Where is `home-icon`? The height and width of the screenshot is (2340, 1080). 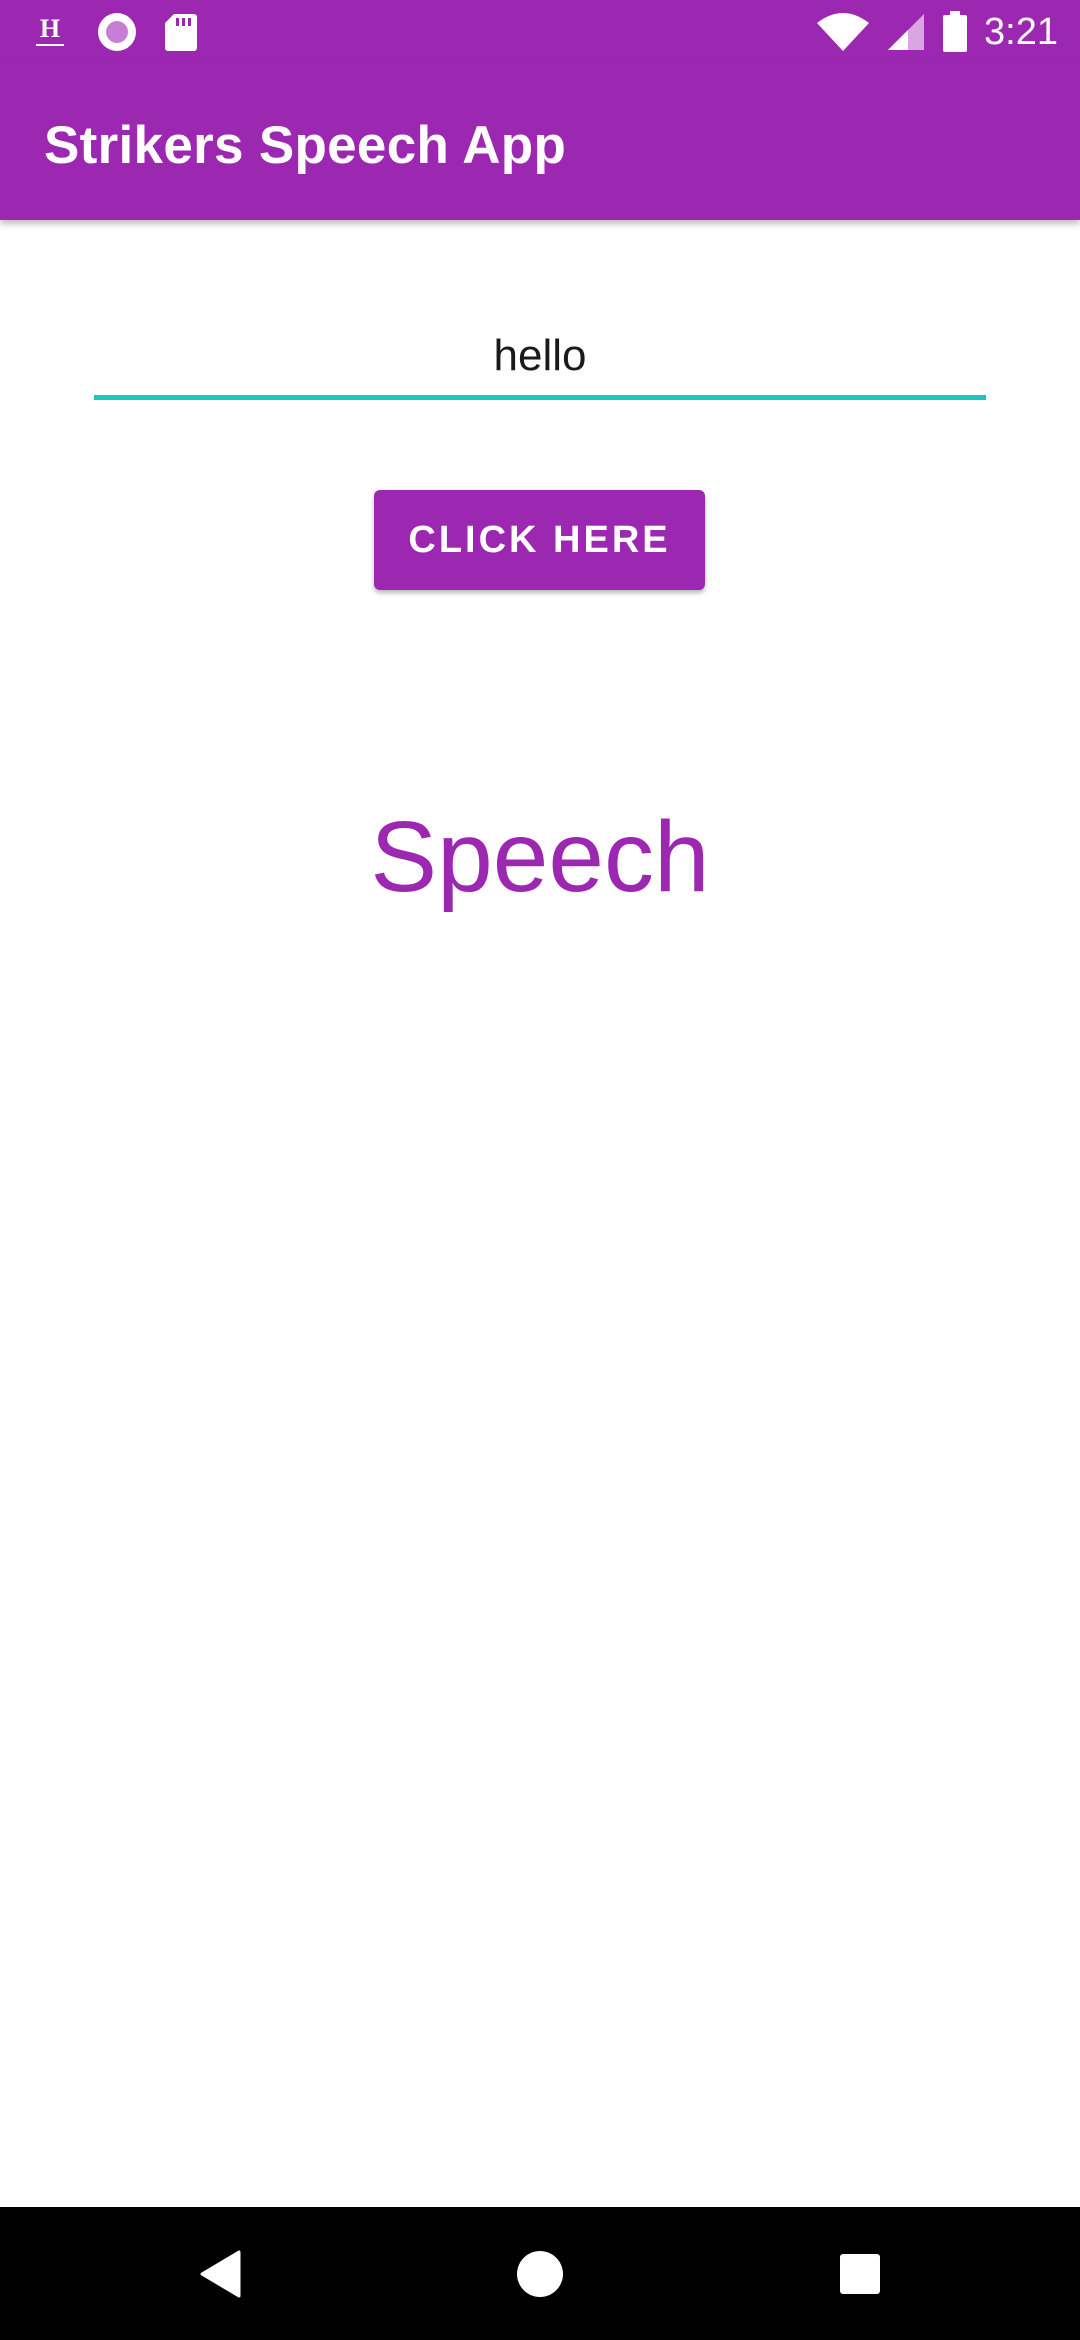
home-icon is located at coordinates (540, 2274).